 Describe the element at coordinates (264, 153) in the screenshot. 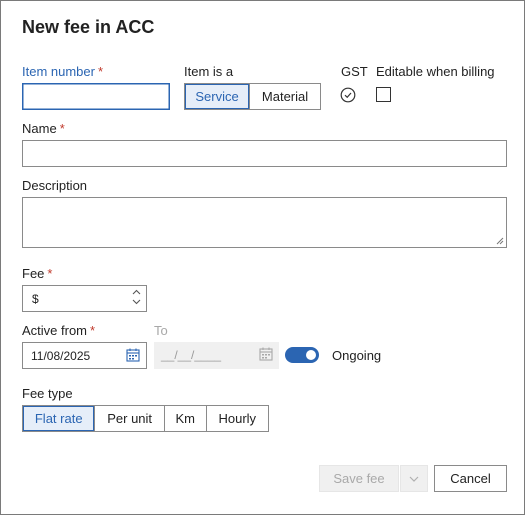

I see `name-input` at that location.